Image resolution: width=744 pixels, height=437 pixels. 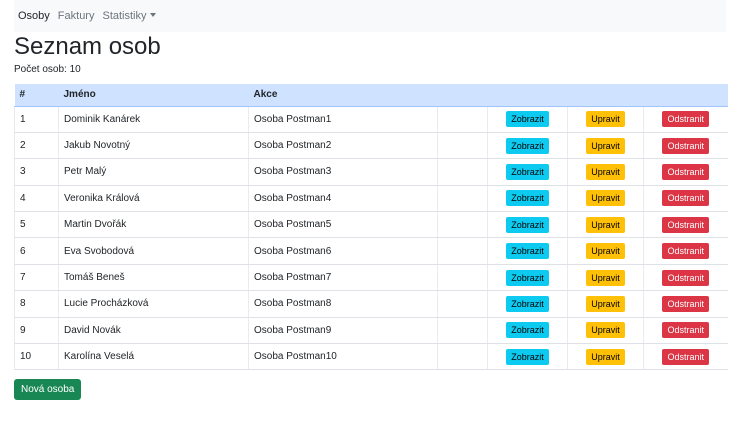 I want to click on cell-note: Osoba Postman4, so click(x=343, y=199).